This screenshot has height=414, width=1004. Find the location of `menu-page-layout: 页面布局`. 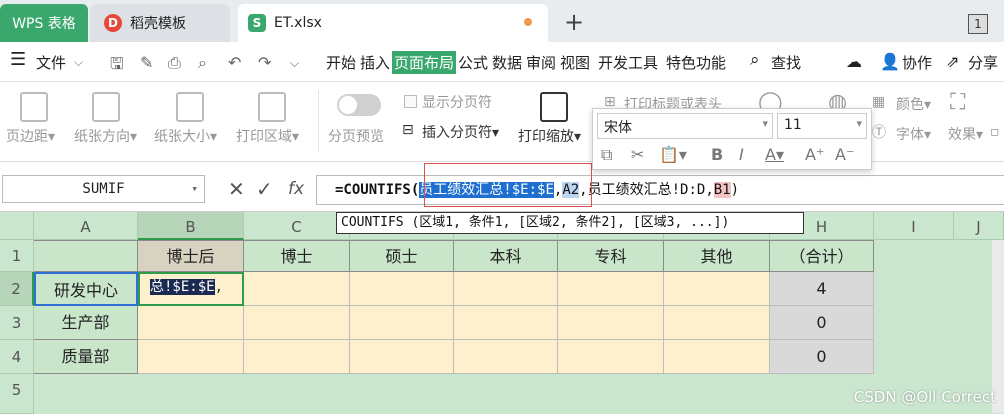

menu-page-layout: 页面布局 is located at coordinates (424, 62).